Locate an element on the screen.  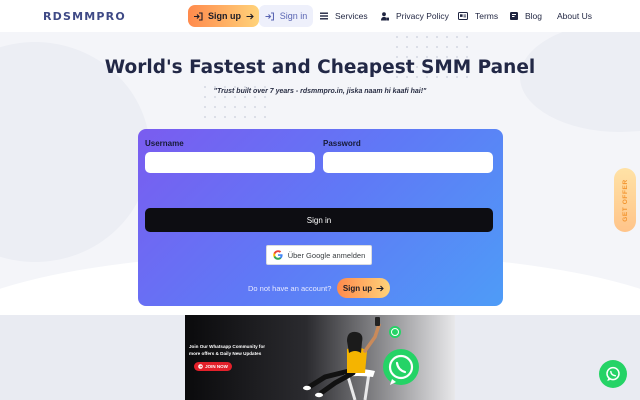
signup-button: Sign up is located at coordinates (223, 16).